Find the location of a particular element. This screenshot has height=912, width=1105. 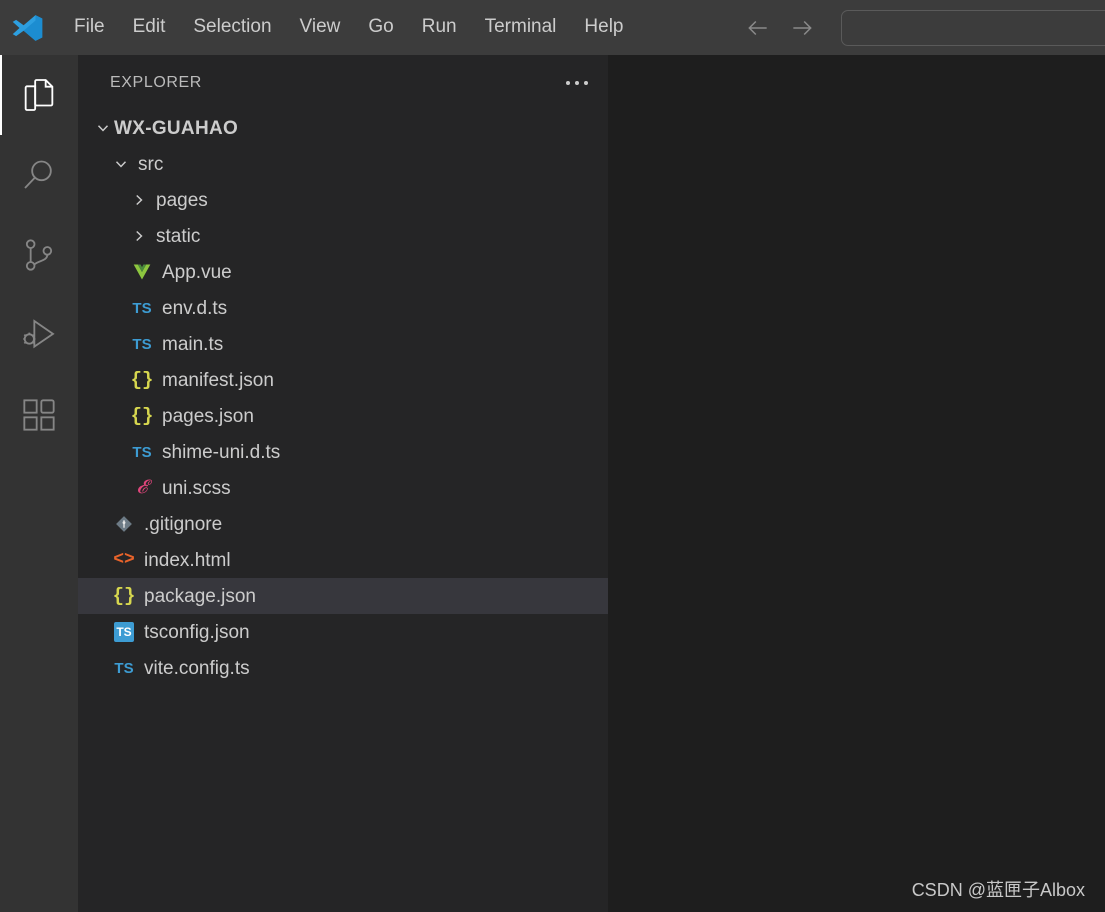

tree-item-label: App.vue is located at coordinates (197, 272).